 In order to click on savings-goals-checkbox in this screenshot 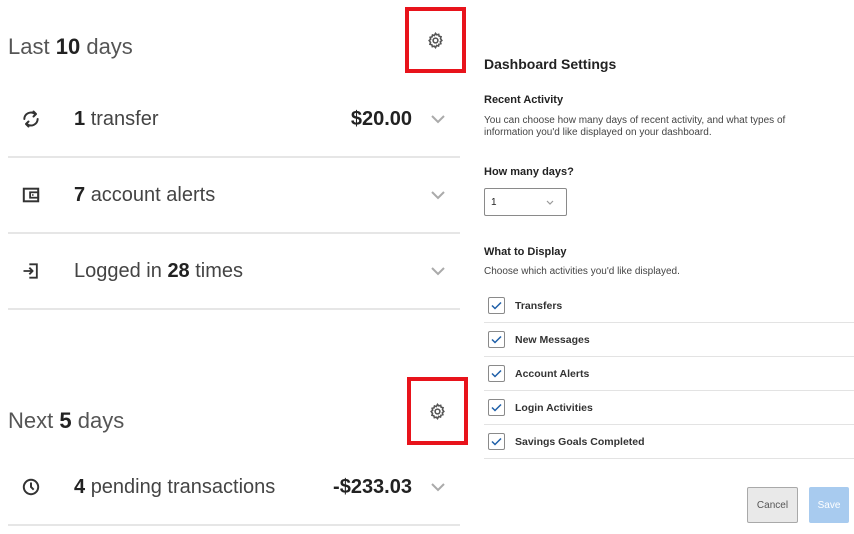, I will do `click(496, 441)`.